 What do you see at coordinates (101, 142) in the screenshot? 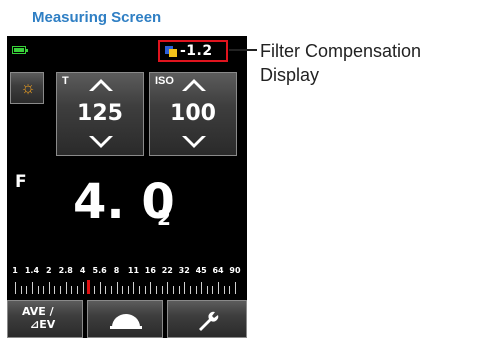
I see `shutter-down-arrow-icon` at bounding box center [101, 142].